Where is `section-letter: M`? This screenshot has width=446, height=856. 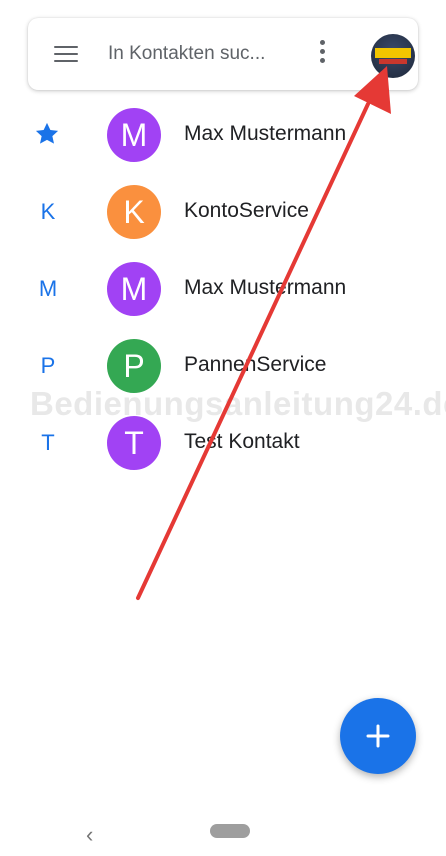
section-letter: M is located at coordinates (48, 288).